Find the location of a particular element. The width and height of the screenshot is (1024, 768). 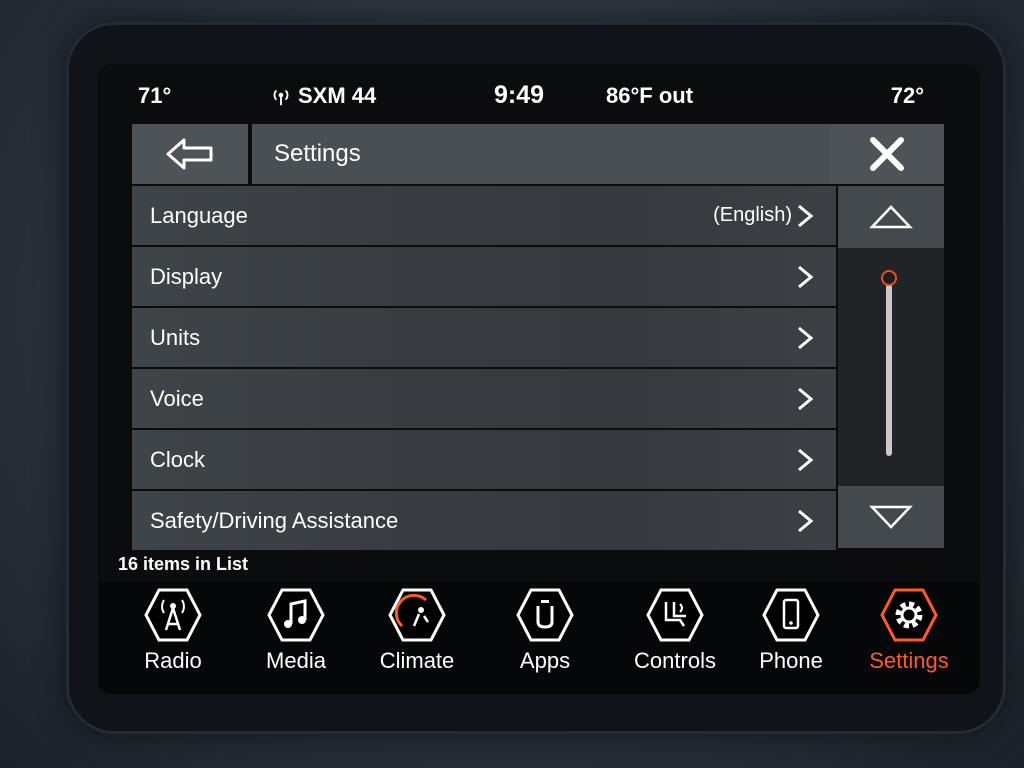

list-item-value: (English) is located at coordinates (752, 215).